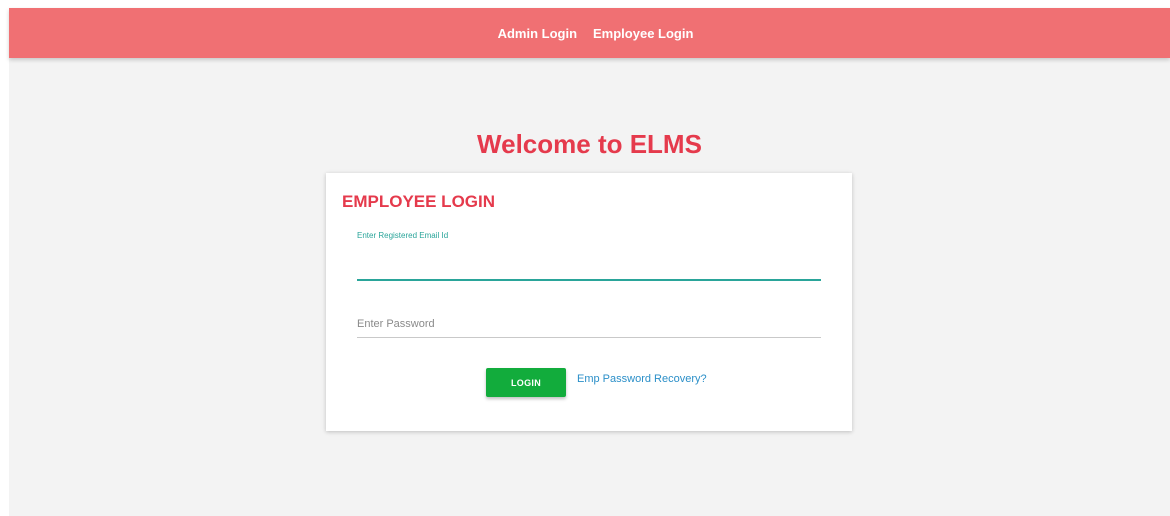  Describe the element at coordinates (589, 324) in the screenshot. I see `password-input` at that location.